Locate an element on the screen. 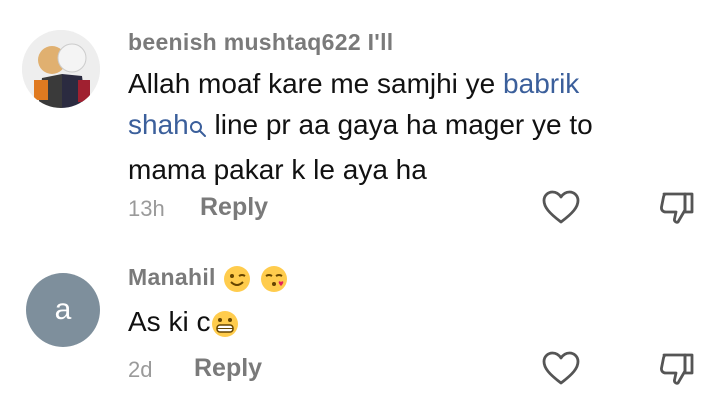 Image resolution: width=720 pixels, height=414 pixels. user-avatar: a is located at coordinates (63, 310).